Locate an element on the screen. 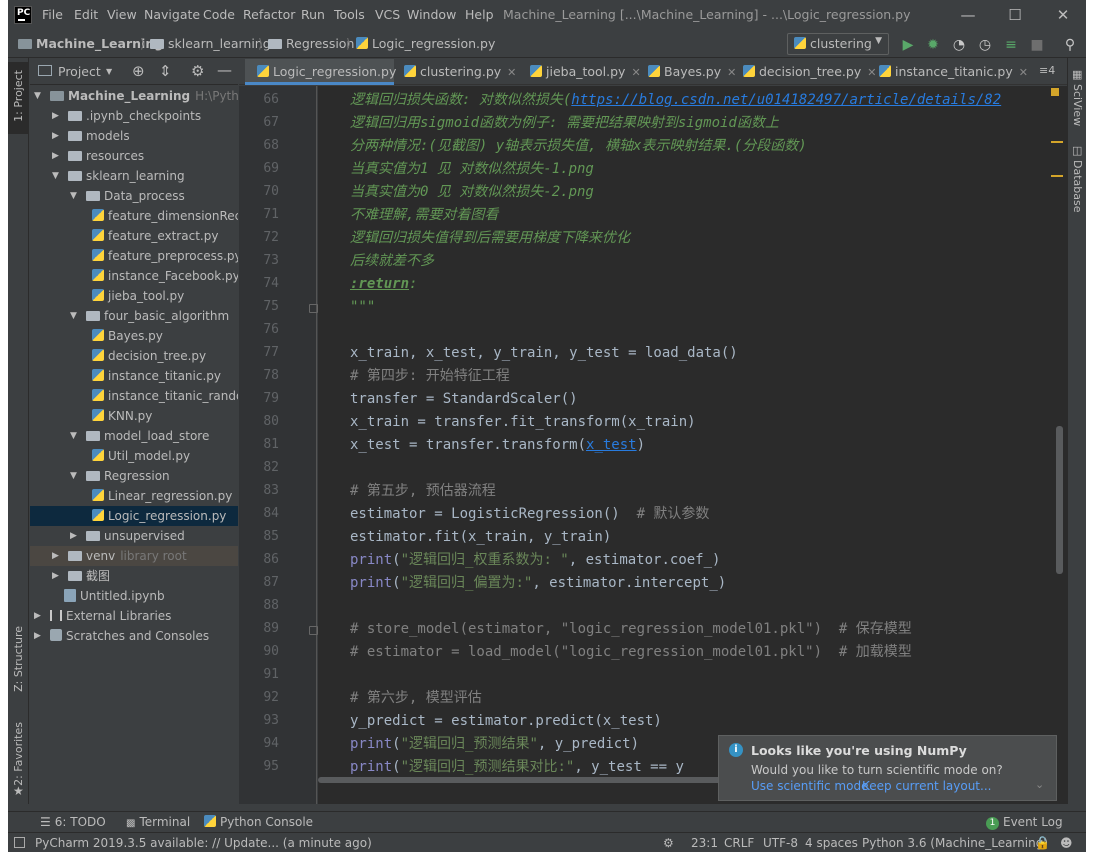 This screenshot has height=860, width=1094. indent-setting: 4 spaces is located at coordinates (831, 843).